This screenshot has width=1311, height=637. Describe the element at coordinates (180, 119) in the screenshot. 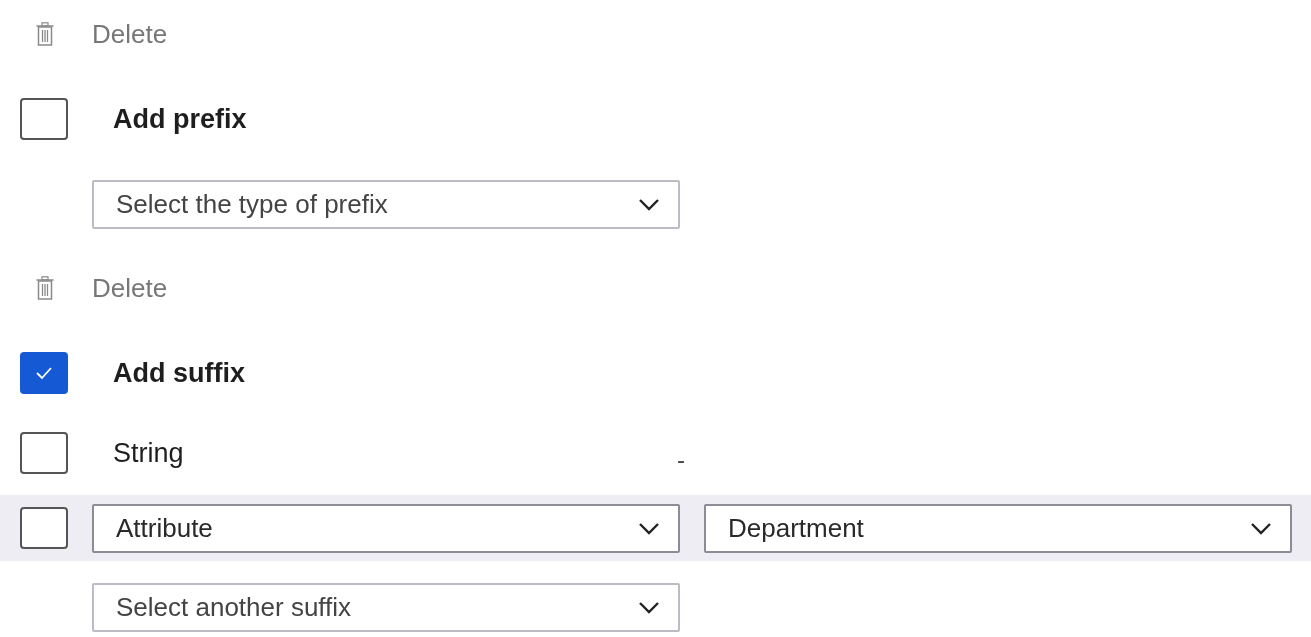

I see `checkbox-label: Add prefix` at that location.